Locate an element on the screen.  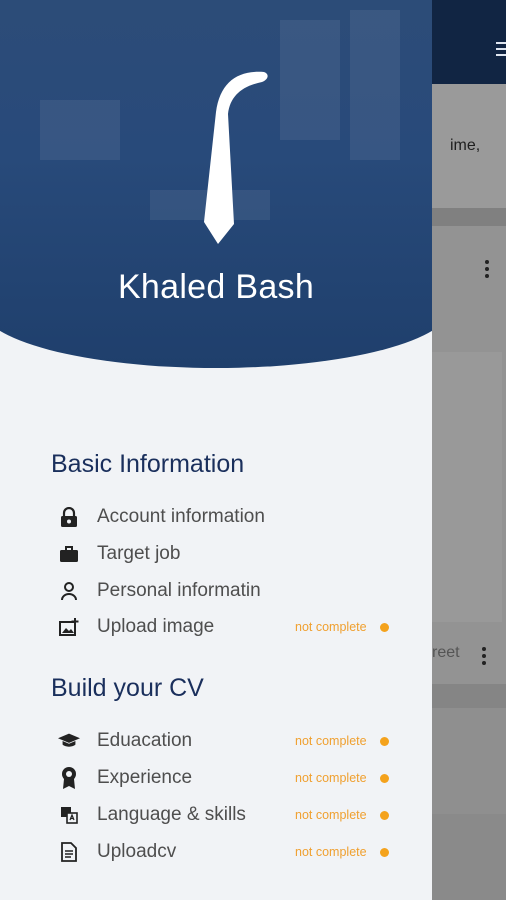
menu-item-language-skills: Language & skills not complete is located at coordinates (228, 815).